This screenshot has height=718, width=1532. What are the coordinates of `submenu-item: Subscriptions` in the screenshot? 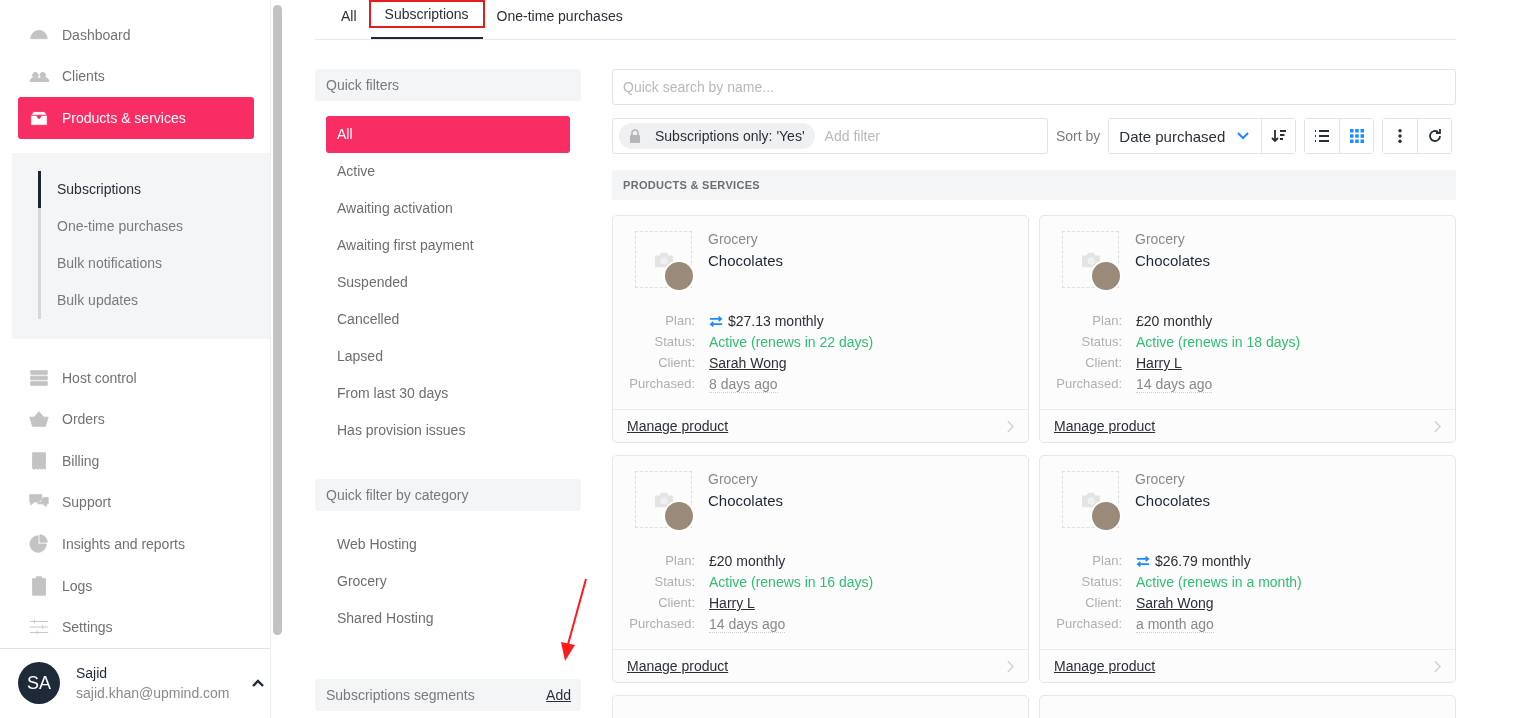 It's located at (154, 189).